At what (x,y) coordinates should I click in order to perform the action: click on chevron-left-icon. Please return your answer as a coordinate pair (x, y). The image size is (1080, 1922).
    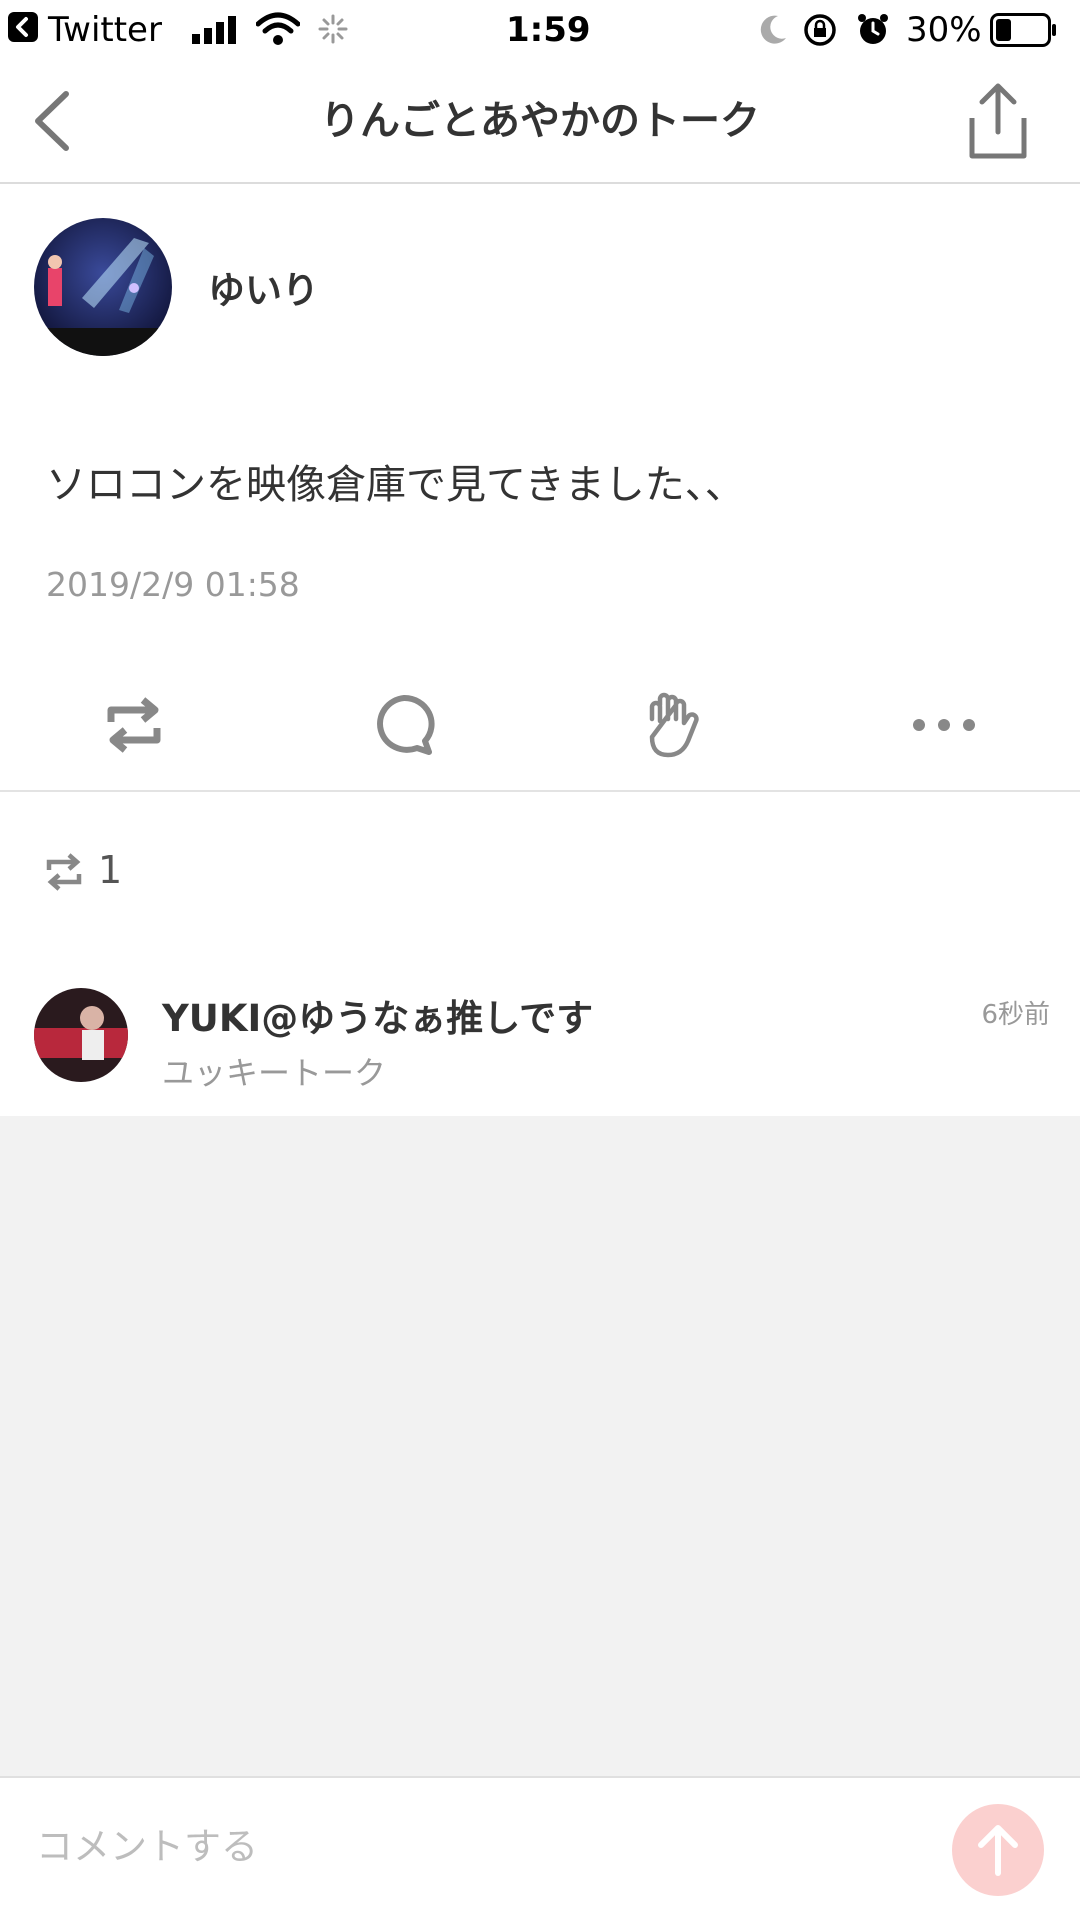
    Looking at the image, I should click on (52, 121).